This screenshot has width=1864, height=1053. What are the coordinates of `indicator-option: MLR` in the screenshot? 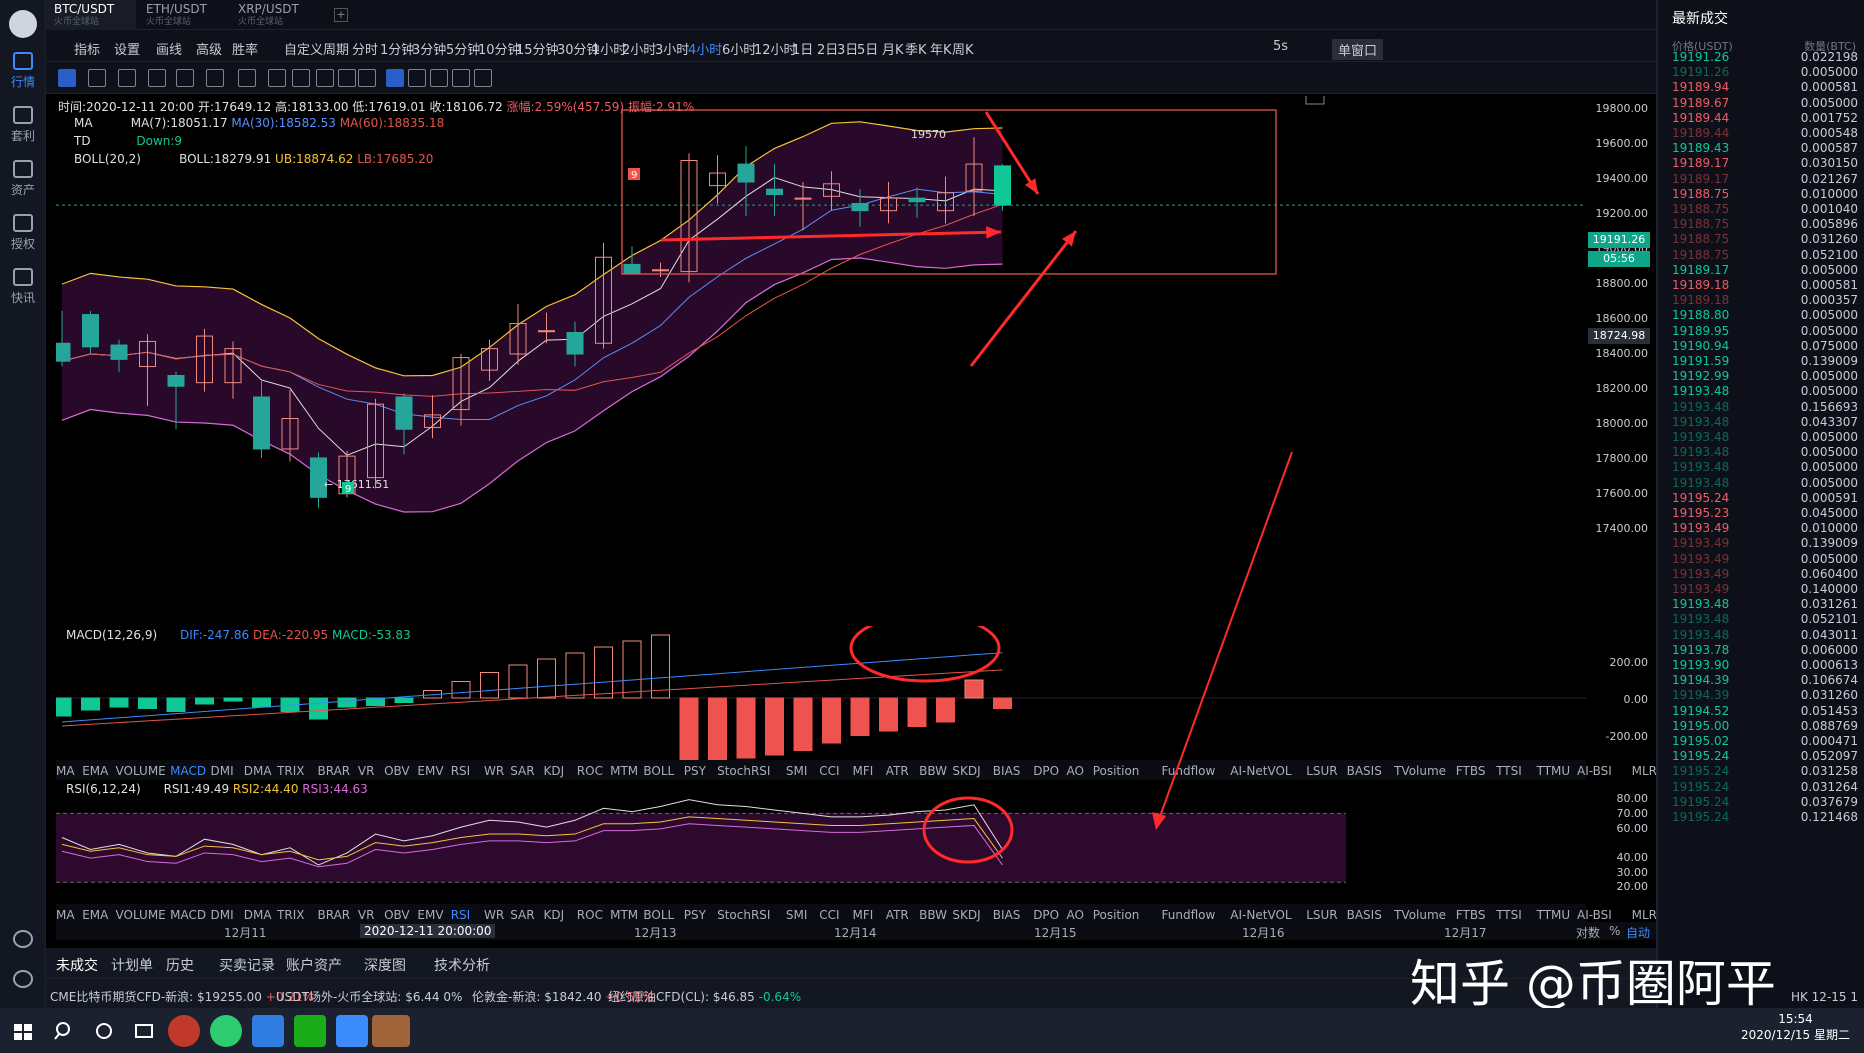 It's located at (1644, 915).